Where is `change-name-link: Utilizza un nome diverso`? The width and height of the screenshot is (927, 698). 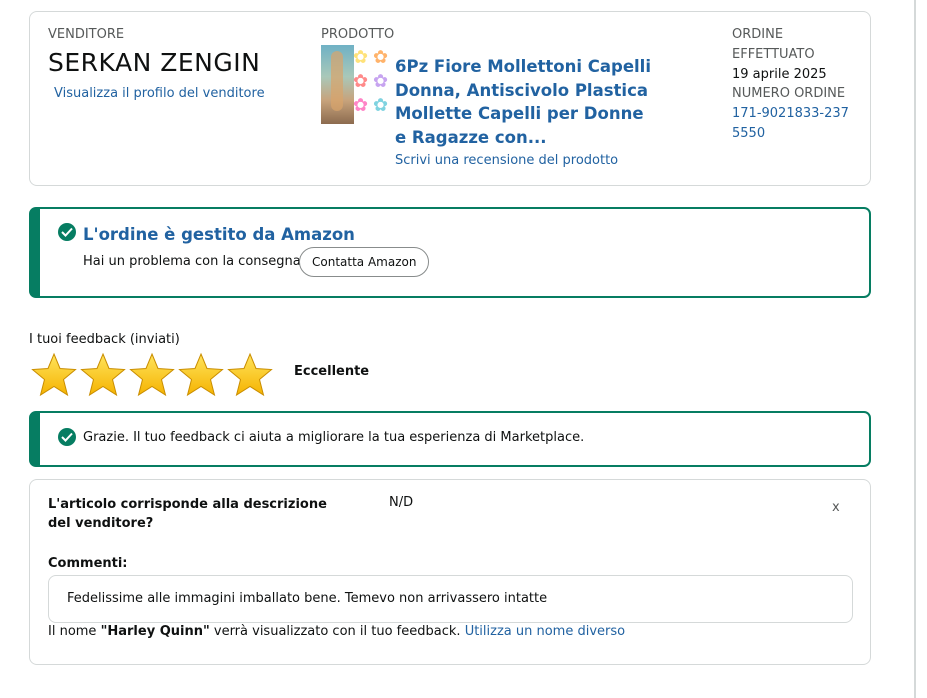
change-name-link: Utilizza un nome diverso is located at coordinates (545, 631).